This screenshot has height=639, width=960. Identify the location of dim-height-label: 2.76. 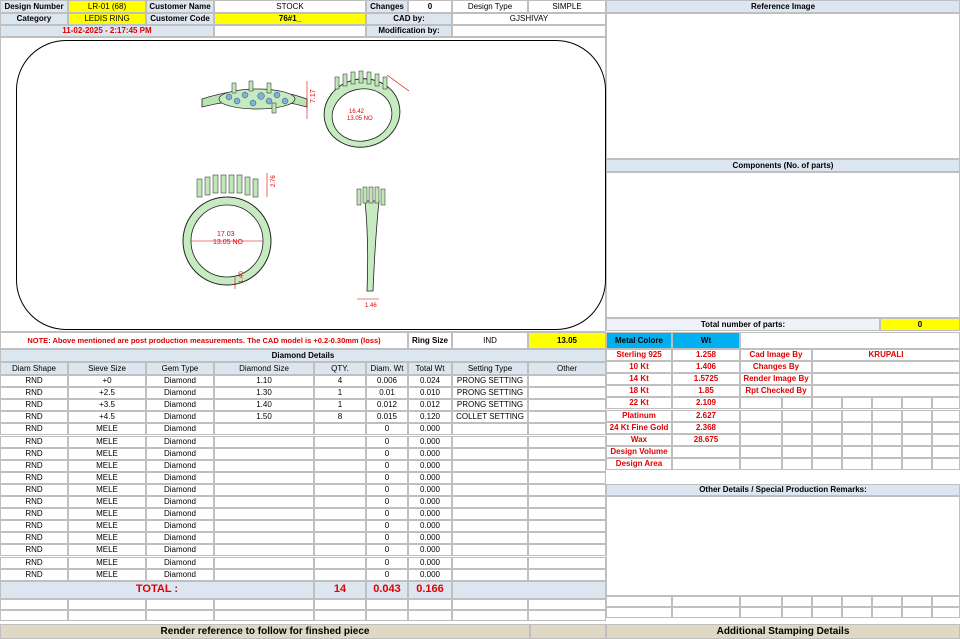
(274, 181).